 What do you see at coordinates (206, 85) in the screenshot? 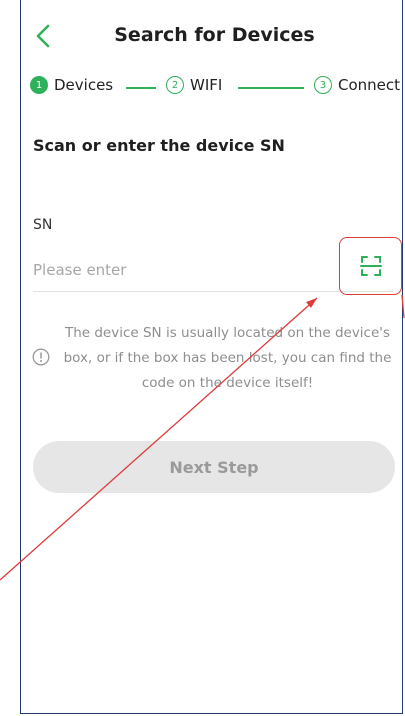
I see `step-label: WIFI` at bounding box center [206, 85].